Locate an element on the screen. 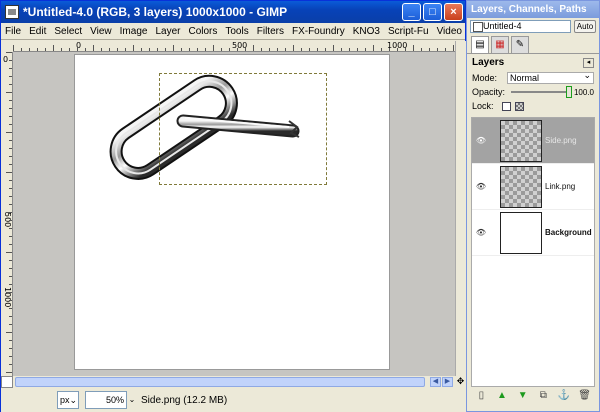  layer-name: Background is located at coordinates (568, 232).